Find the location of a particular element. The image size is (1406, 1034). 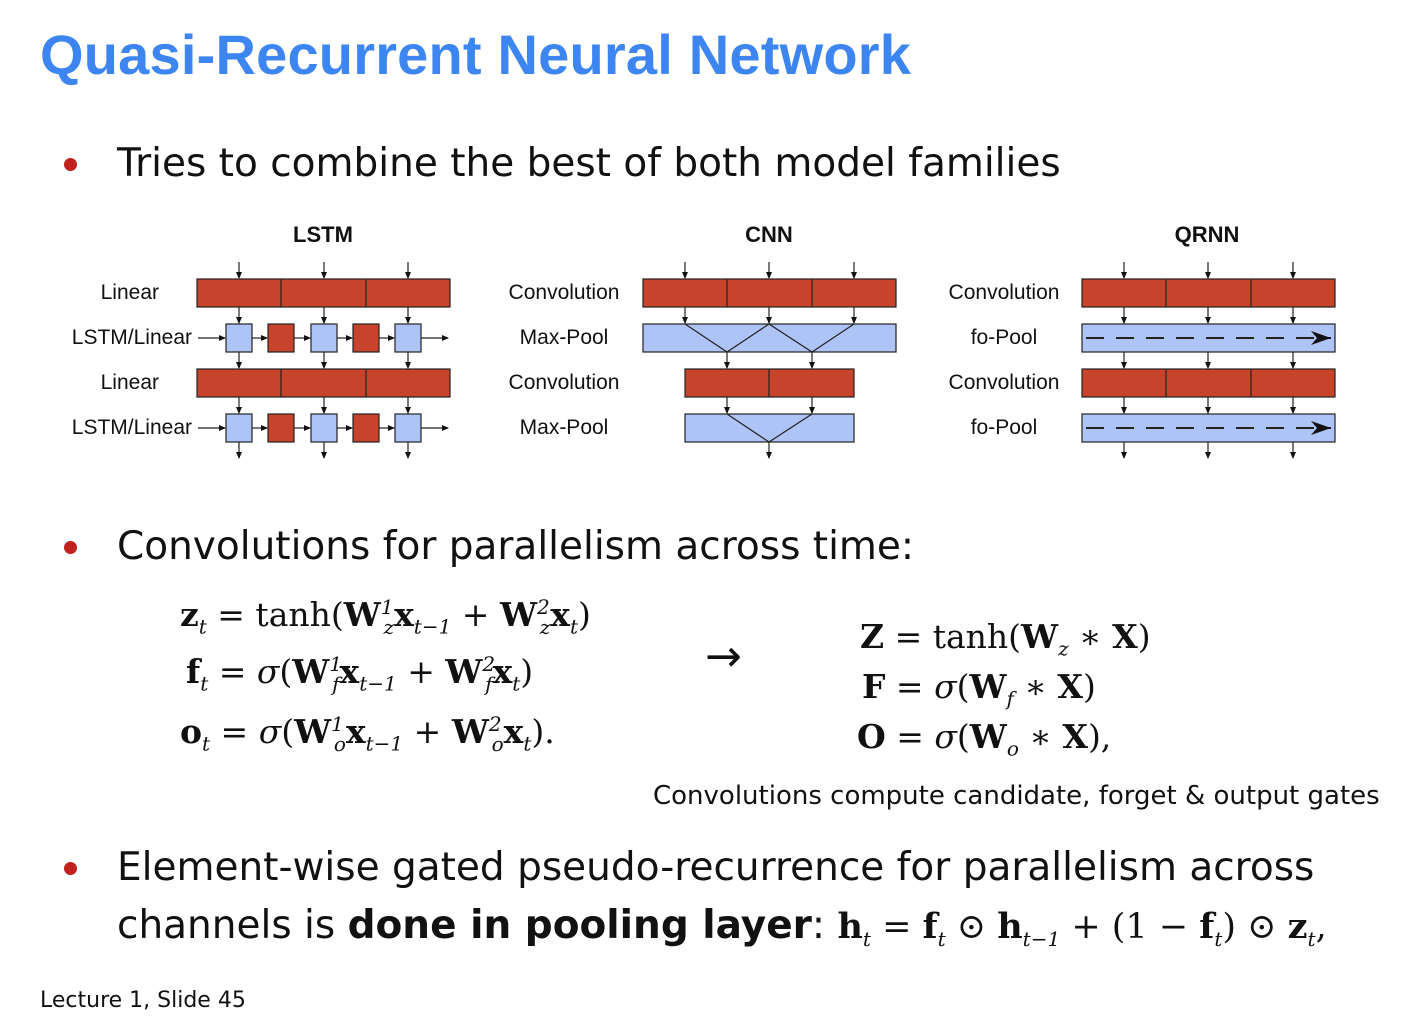

equation-F: F = σ(Wf ∗ X) is located at coordinates (979, 689).